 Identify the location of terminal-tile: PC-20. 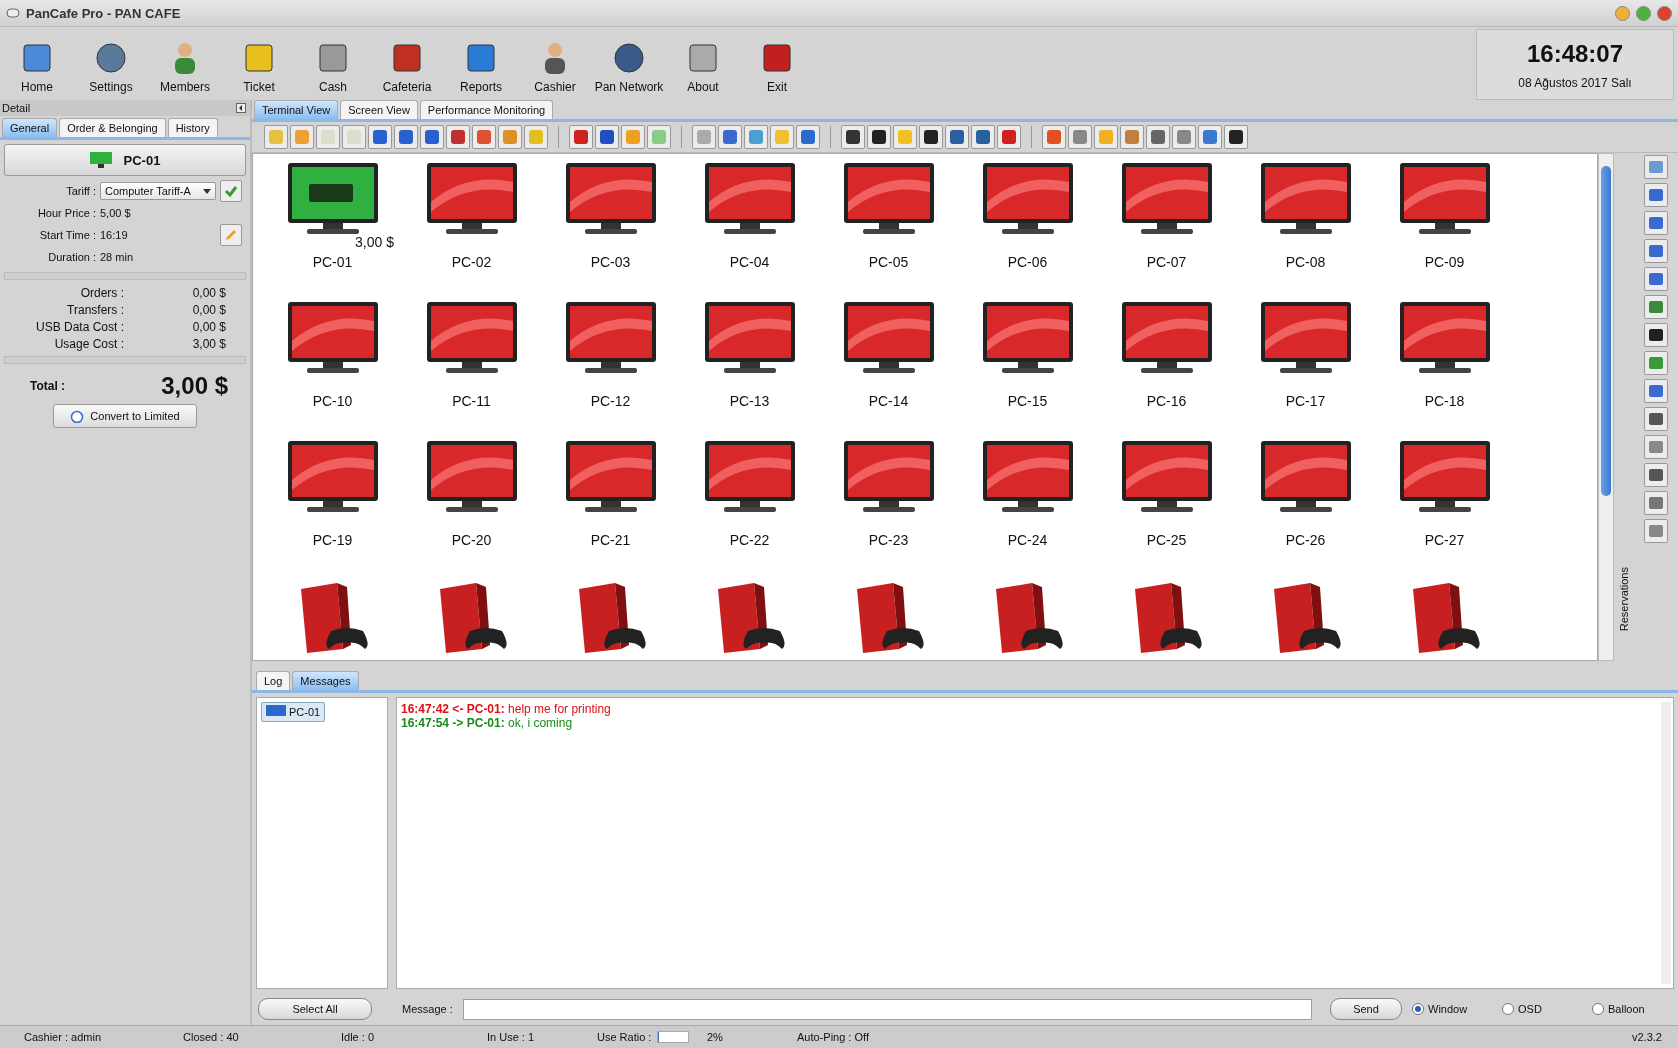
(471, 509).